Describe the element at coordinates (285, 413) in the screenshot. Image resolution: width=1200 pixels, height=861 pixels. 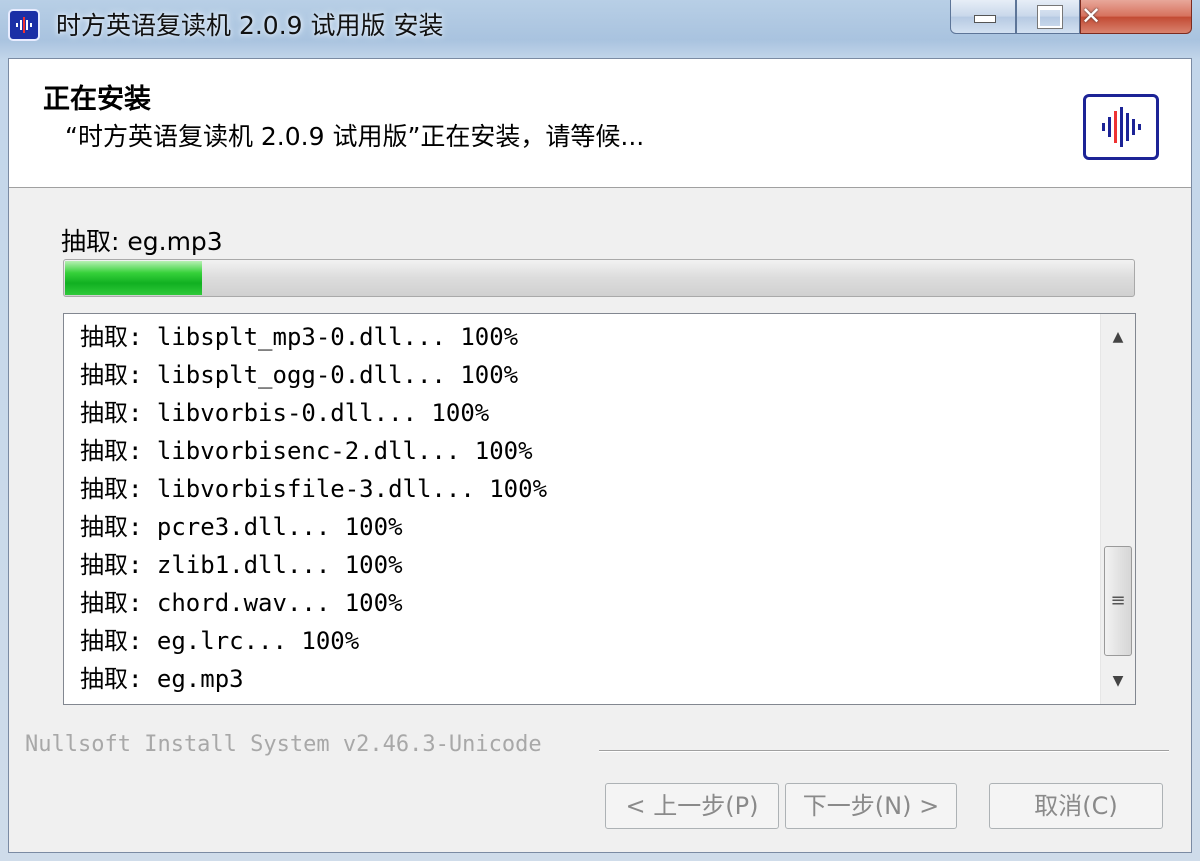
I see `log-item: 抽取: libvorbis-0.dll... 100%` at that location.